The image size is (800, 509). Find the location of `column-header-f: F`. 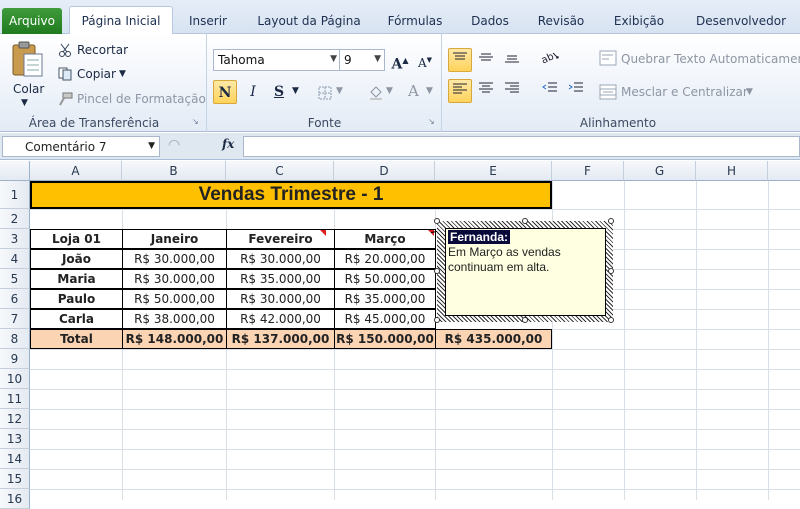

column-header-f: F is located at coordinates (588, 171).